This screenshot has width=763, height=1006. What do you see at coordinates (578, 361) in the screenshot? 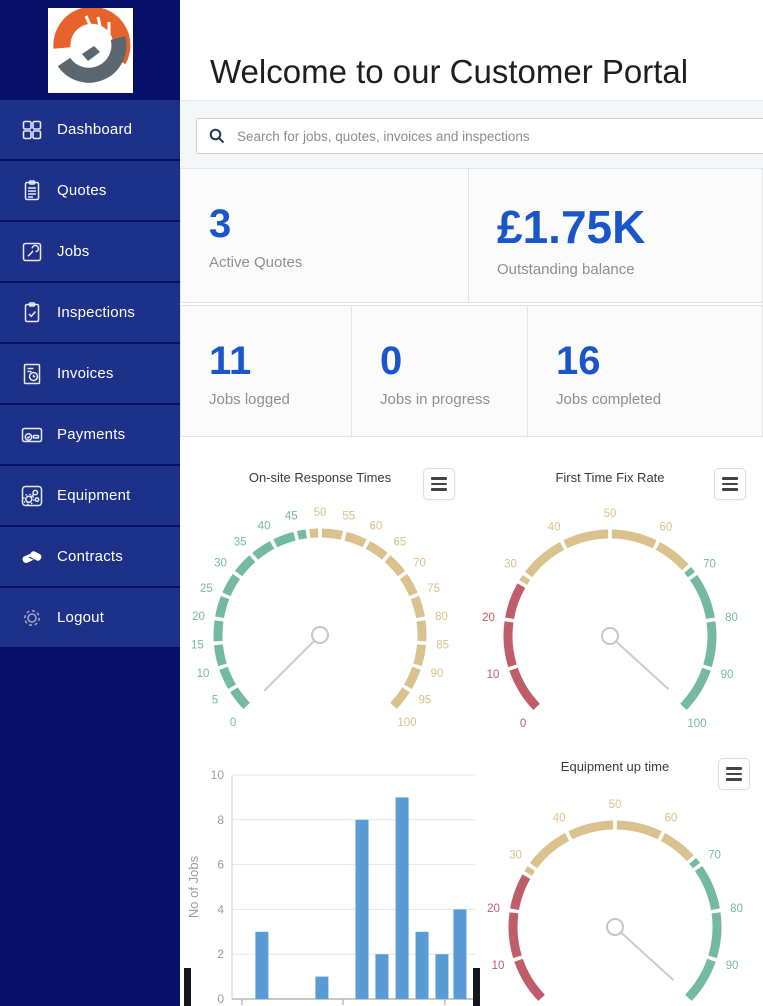
I see `stat-value: 16` at bounding box center [578, 361].